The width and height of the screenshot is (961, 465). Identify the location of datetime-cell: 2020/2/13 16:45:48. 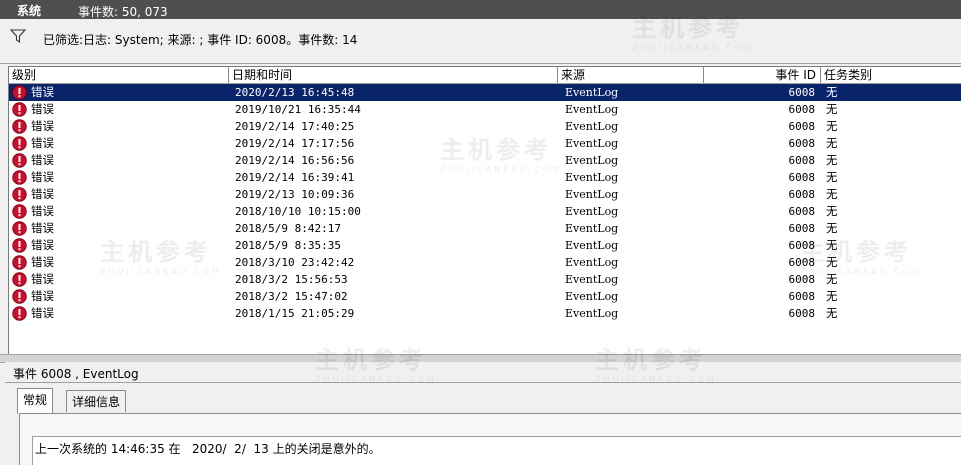
(295, 92).